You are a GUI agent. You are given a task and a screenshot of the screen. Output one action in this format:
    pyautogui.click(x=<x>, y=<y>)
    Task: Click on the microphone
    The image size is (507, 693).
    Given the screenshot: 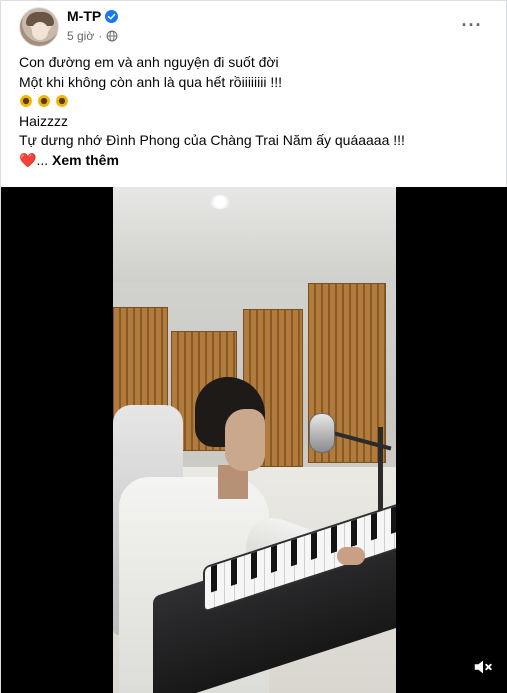 What is the action you would take?
    pyautogui.click(x=322, y=433)
    